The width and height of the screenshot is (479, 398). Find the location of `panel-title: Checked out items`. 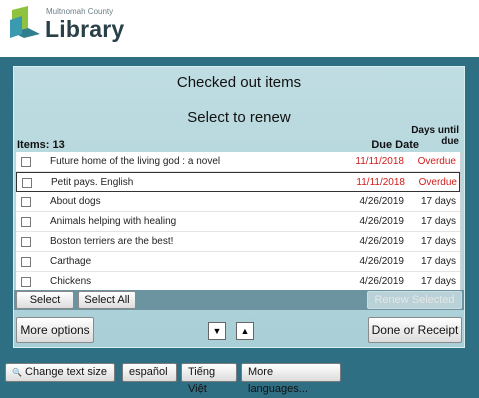

panel-title: Checked out items is located at coordinates (239, 82).